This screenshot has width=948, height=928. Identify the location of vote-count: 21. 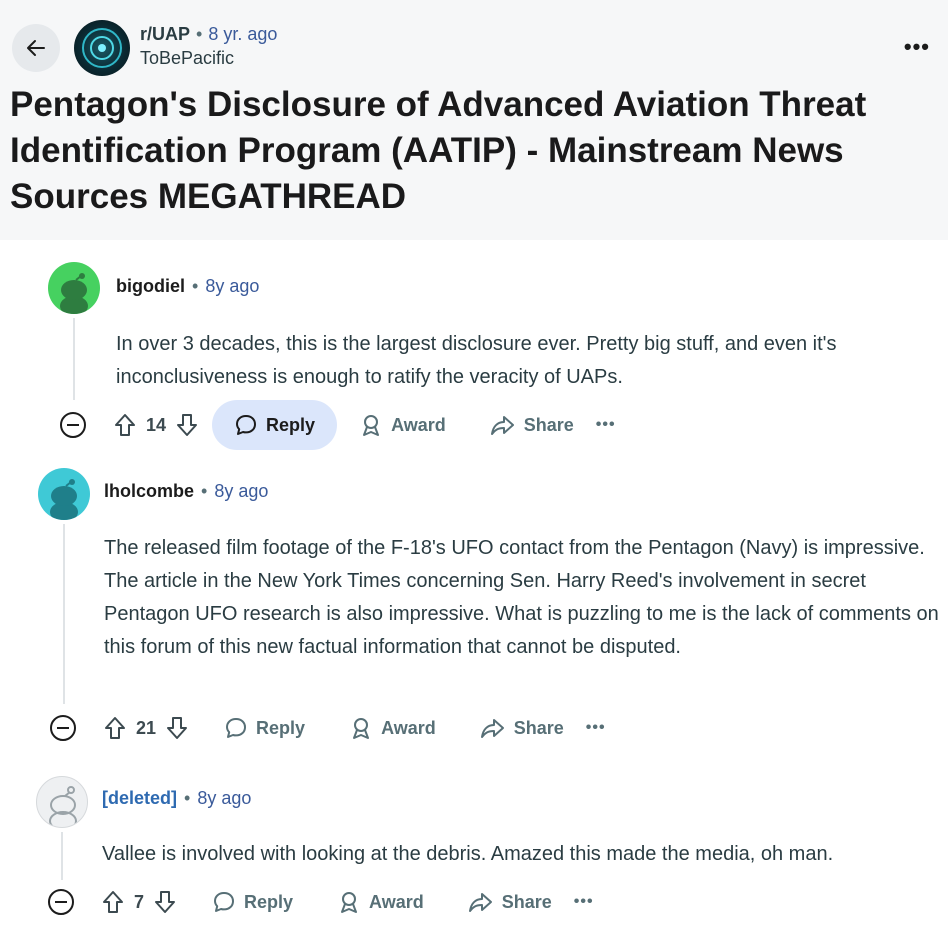
(146, 727).